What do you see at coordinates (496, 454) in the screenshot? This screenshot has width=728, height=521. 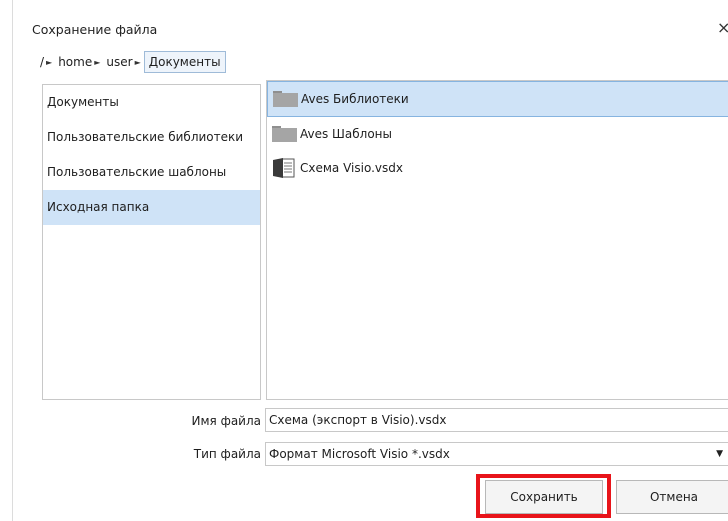 I see `filetype-select: Формат Microsoft Visio *.vsdx ▼` at bounding box center [496, 454].